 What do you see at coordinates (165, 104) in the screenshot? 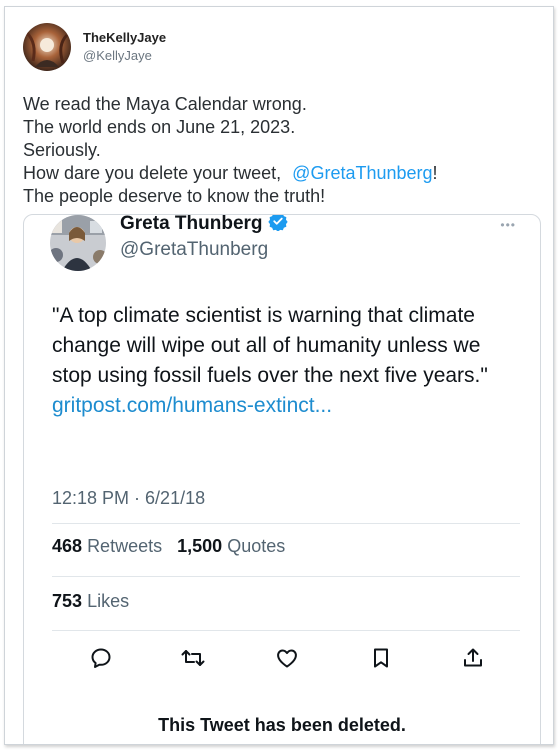
I see `tweet-line: We read the Maya Calendar wrong.` at bounding box center [165, 104].